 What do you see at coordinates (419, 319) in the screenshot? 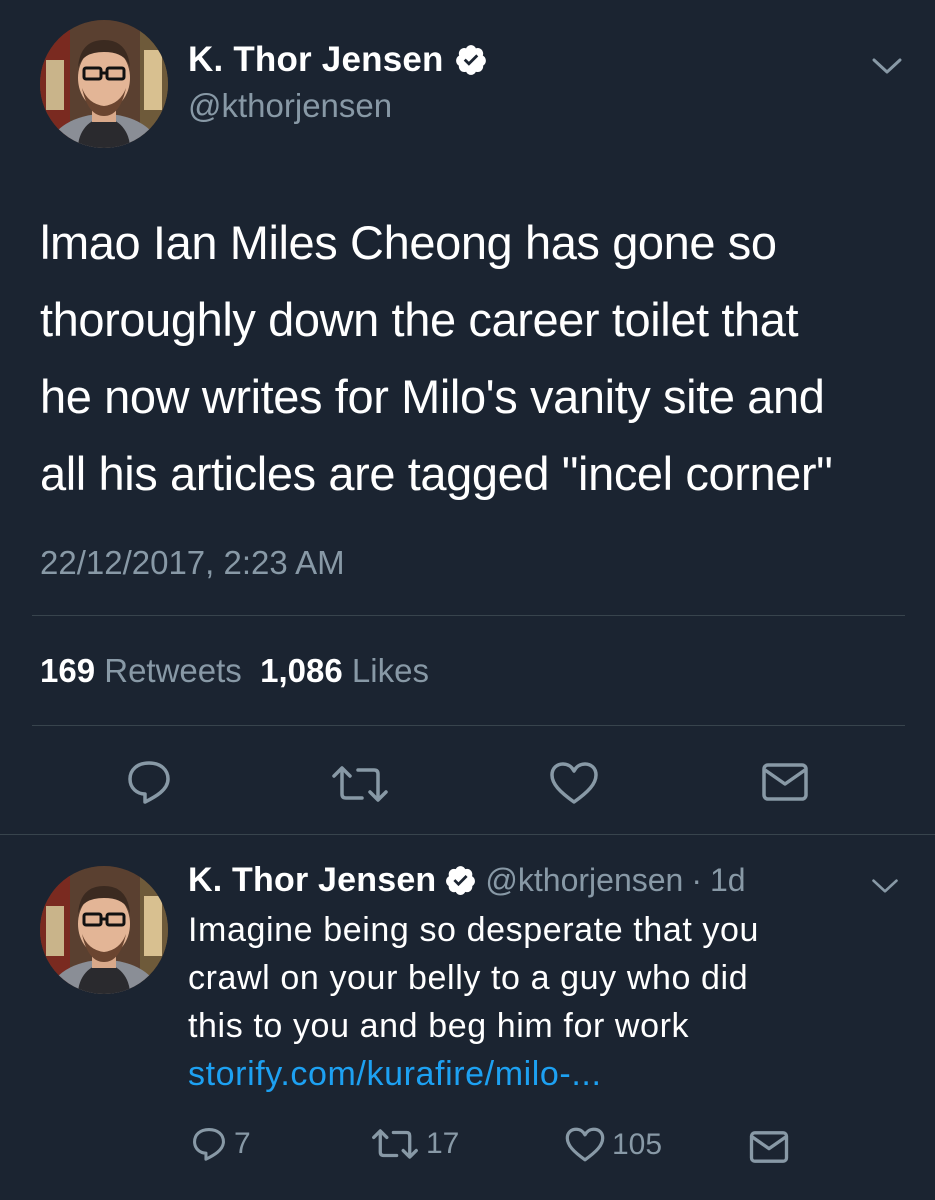
I see `tweet-text-line: thoroughly down the career toilet that` at bounding box center [419, 319].